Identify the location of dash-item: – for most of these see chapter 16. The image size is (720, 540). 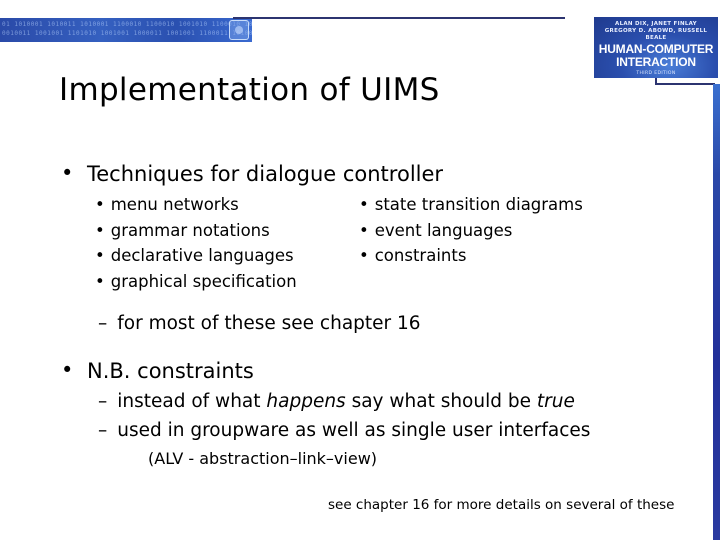
(259, 324).